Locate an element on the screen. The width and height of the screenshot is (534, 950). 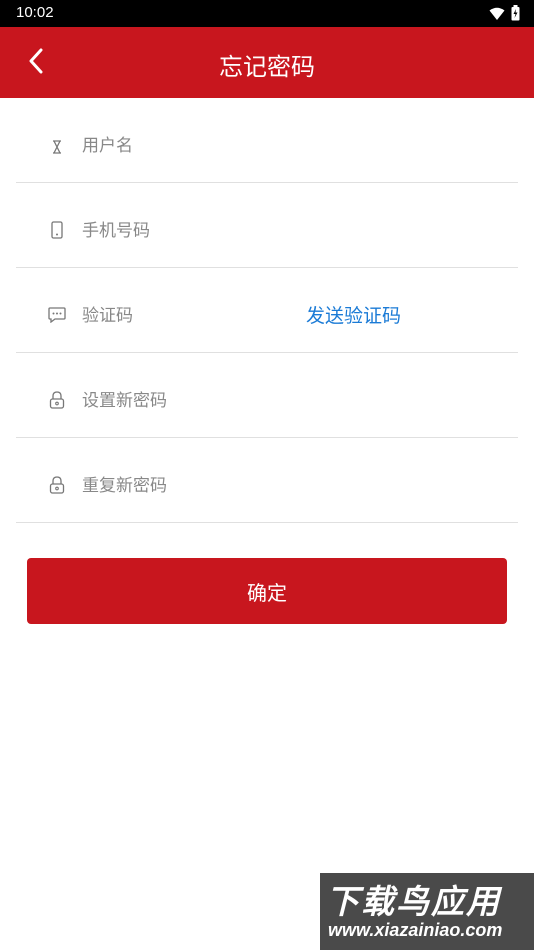
phone-row is located at coordinates (267, 225).